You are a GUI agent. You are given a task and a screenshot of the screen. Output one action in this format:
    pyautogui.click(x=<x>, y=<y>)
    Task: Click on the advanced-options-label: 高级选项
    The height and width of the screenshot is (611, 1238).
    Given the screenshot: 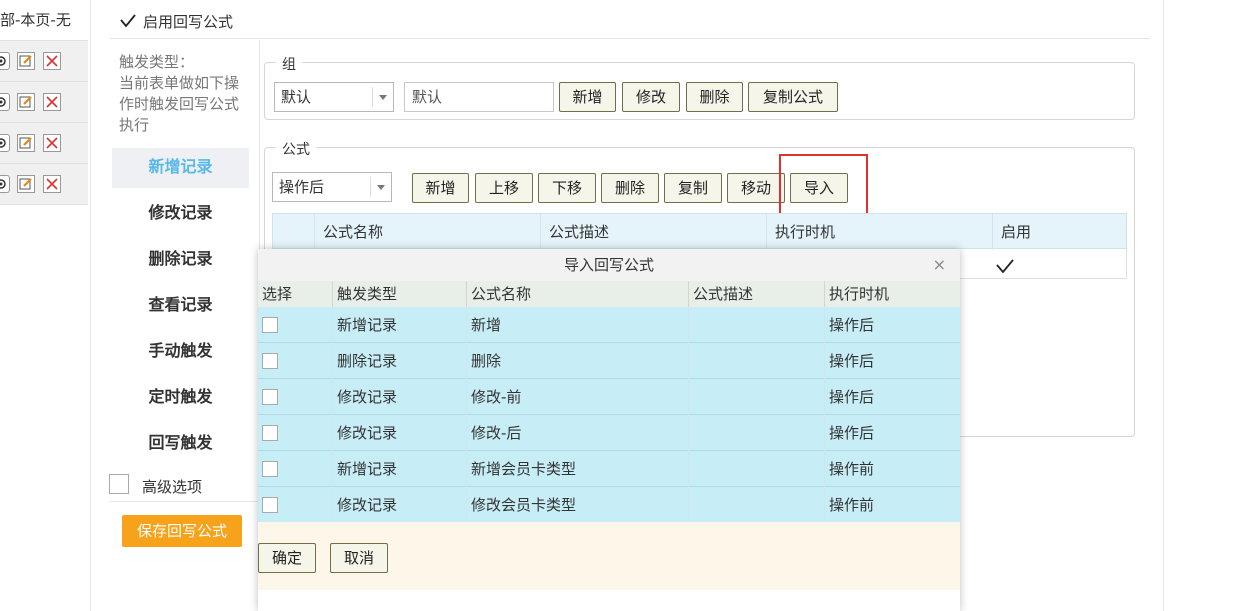 What is the action you would take?
    pyautogui.click(x=172, y=487)
    